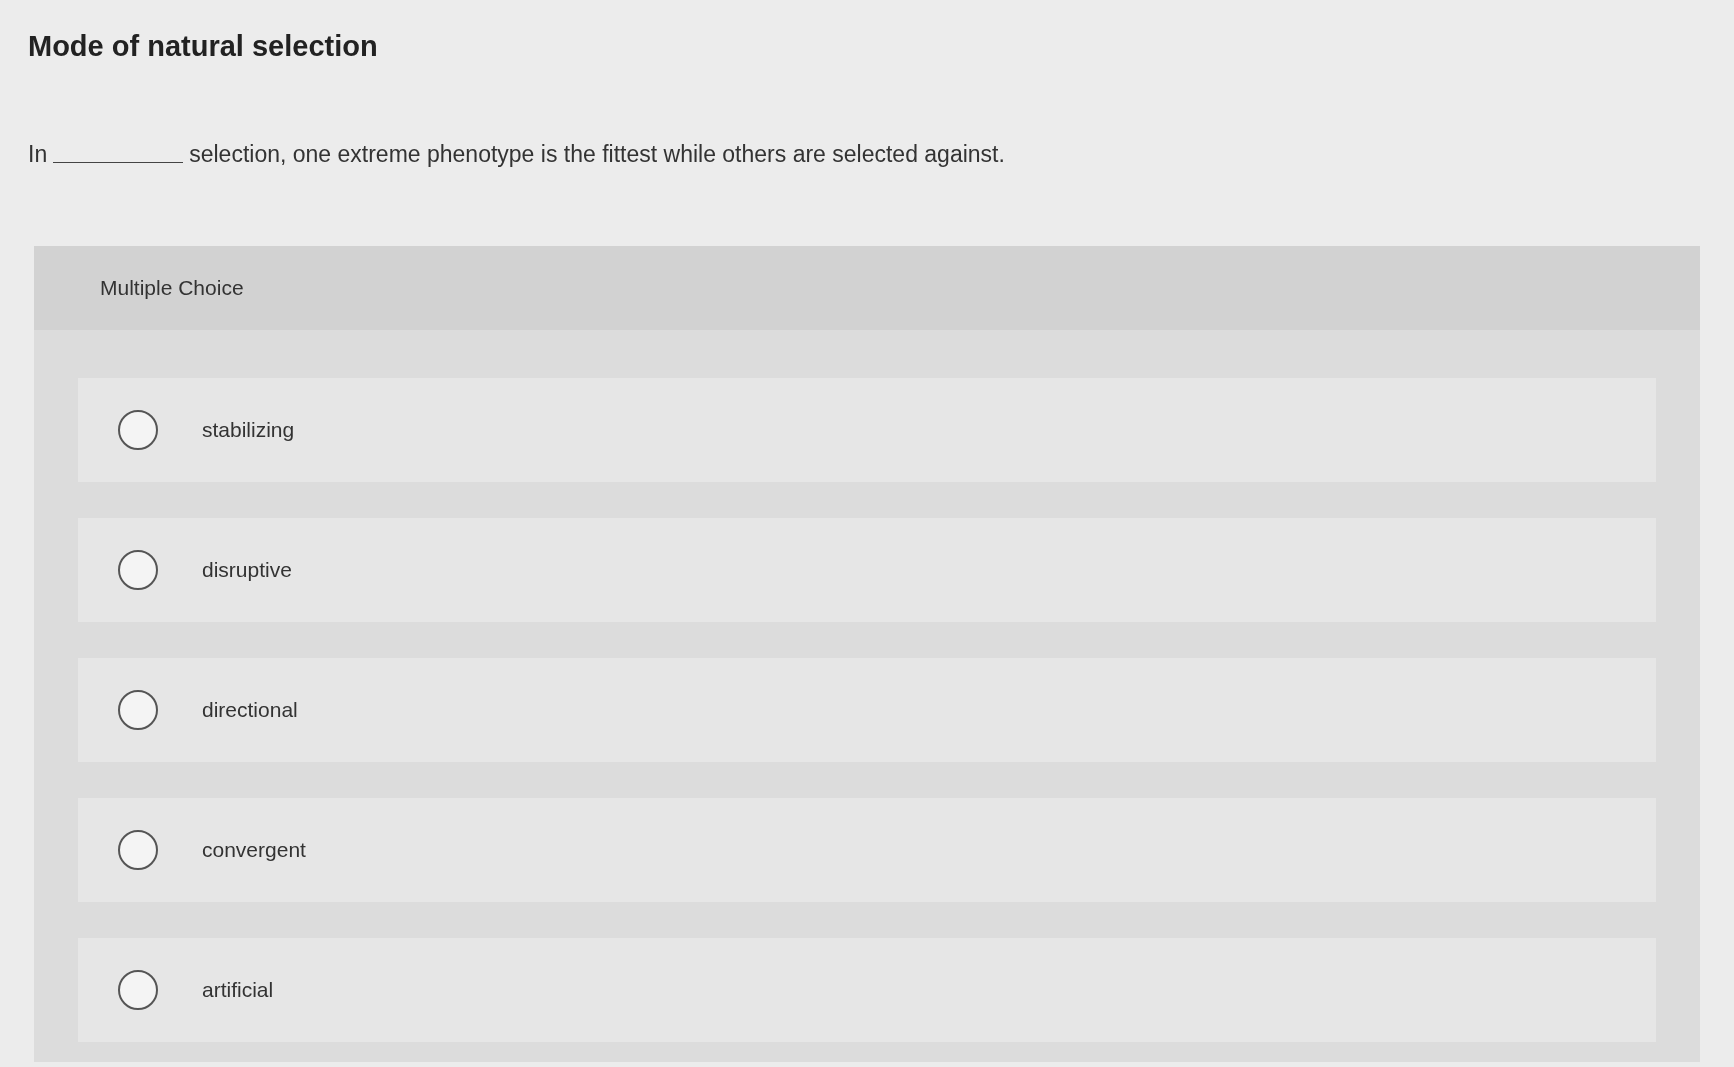 The width and height of the screenshot is (1734, 1067). I want to click on question-text: selection, one extreme phenotype is the fittest while others are selected against., so click(597, 154).